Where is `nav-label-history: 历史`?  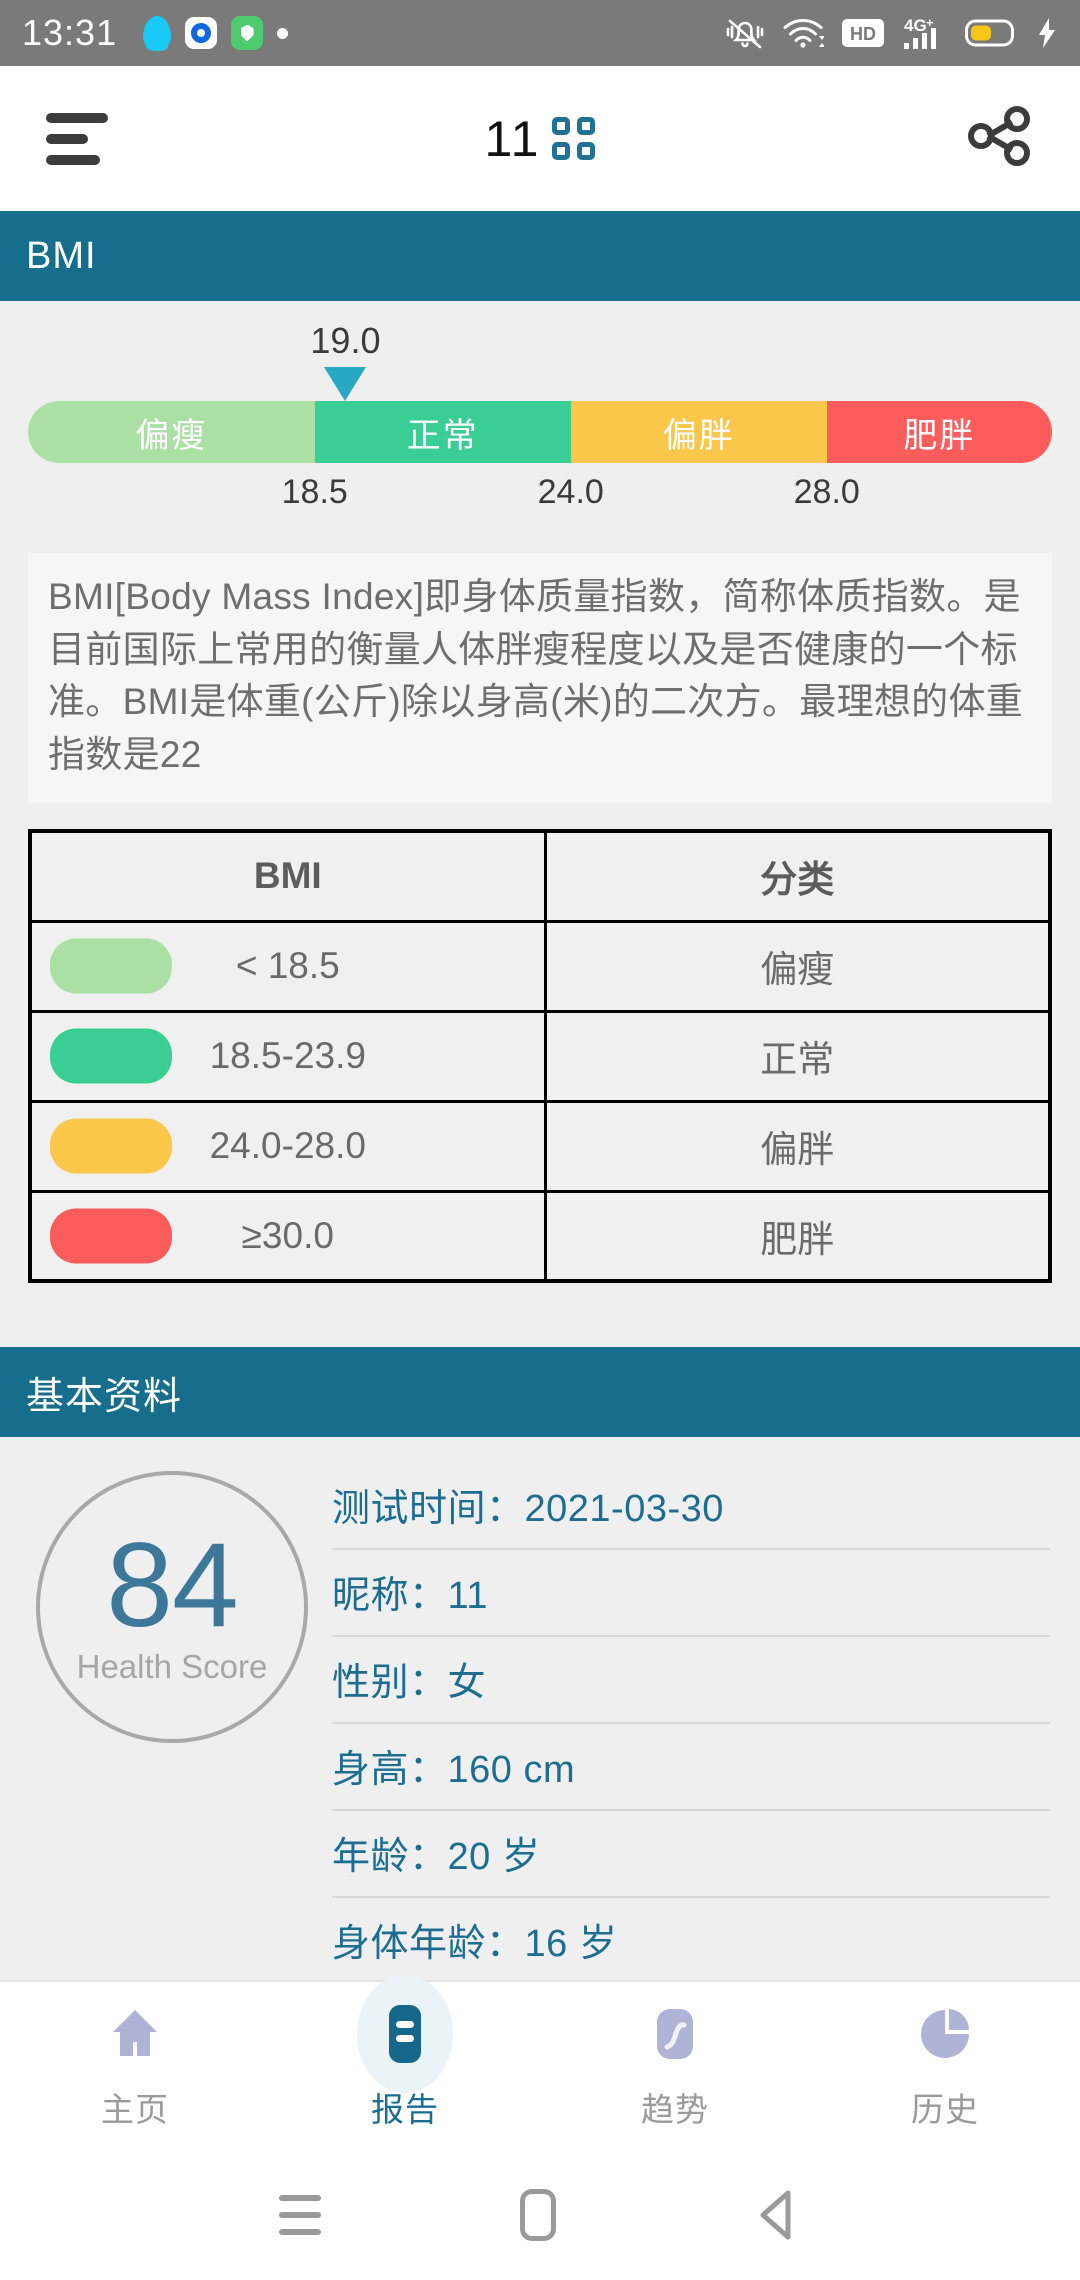 nav-label-history: 历史 is located at coordinates (945, 2109).